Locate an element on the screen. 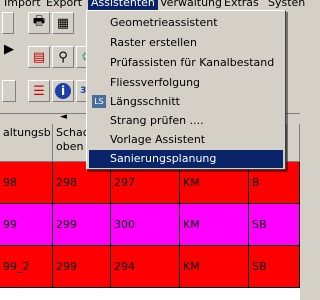  menu-verwaltung: Verwaltung is located at coordinates (191, 5).